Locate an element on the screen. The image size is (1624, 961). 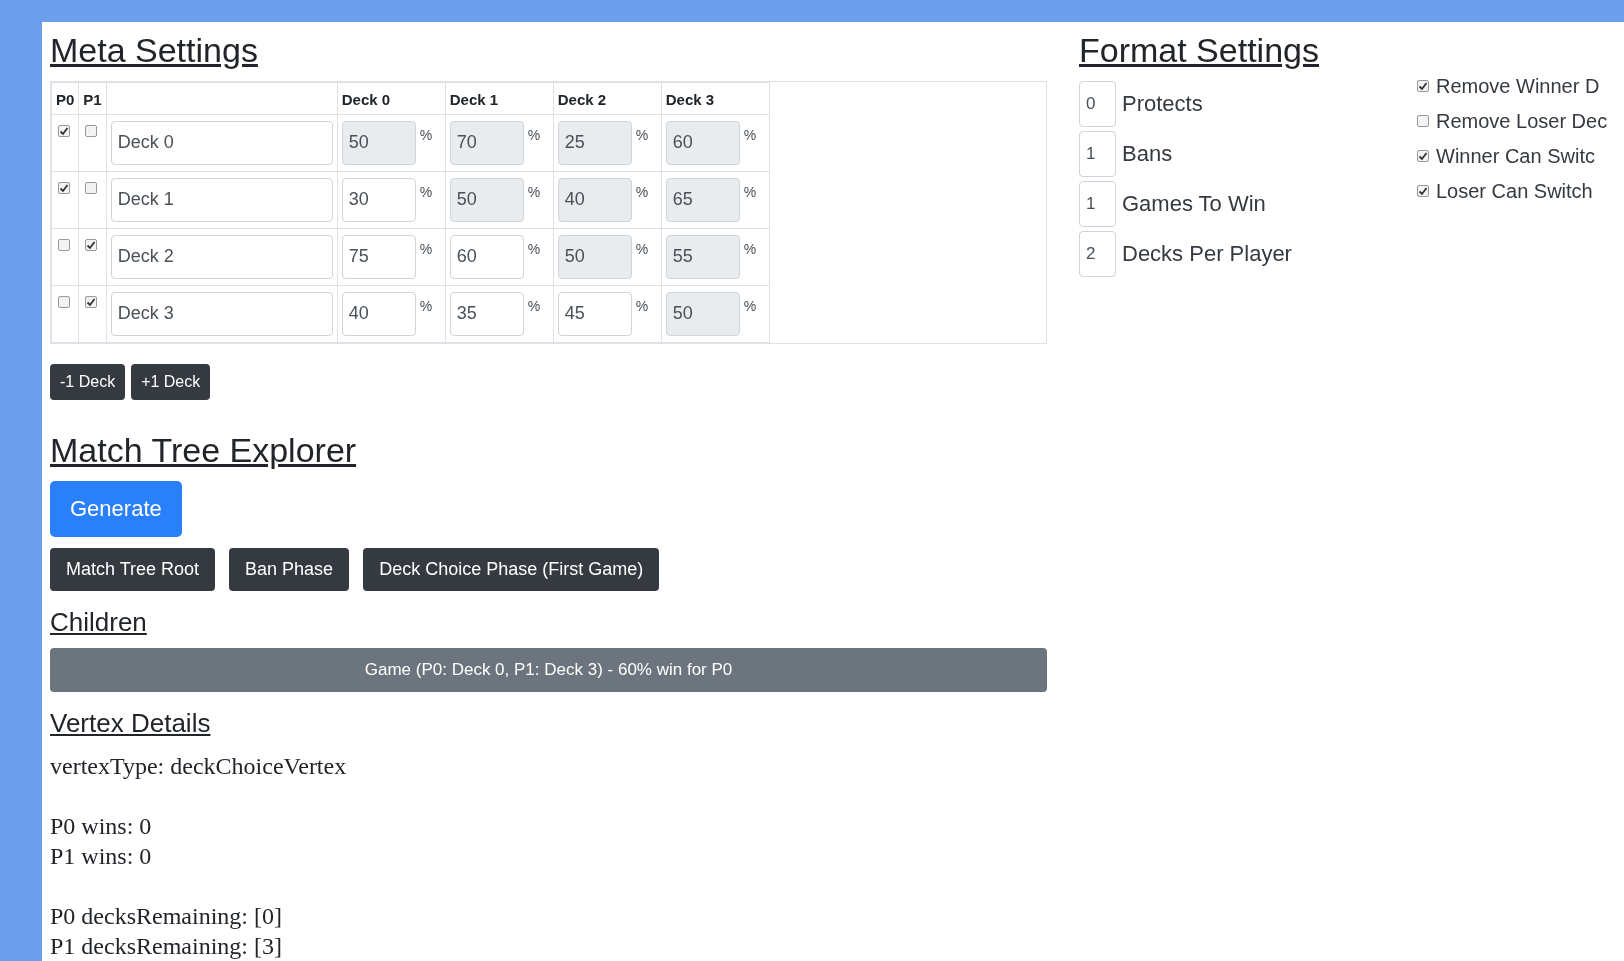
deck-name-field: Deck 0 is located at coordinates (221, 142).